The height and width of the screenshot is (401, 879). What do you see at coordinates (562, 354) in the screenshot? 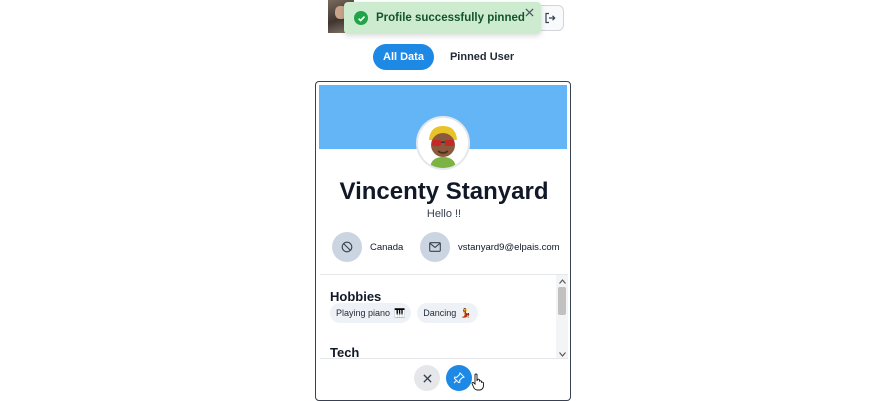
I see `scroll-down-icon` at bounding box center [562, 354].